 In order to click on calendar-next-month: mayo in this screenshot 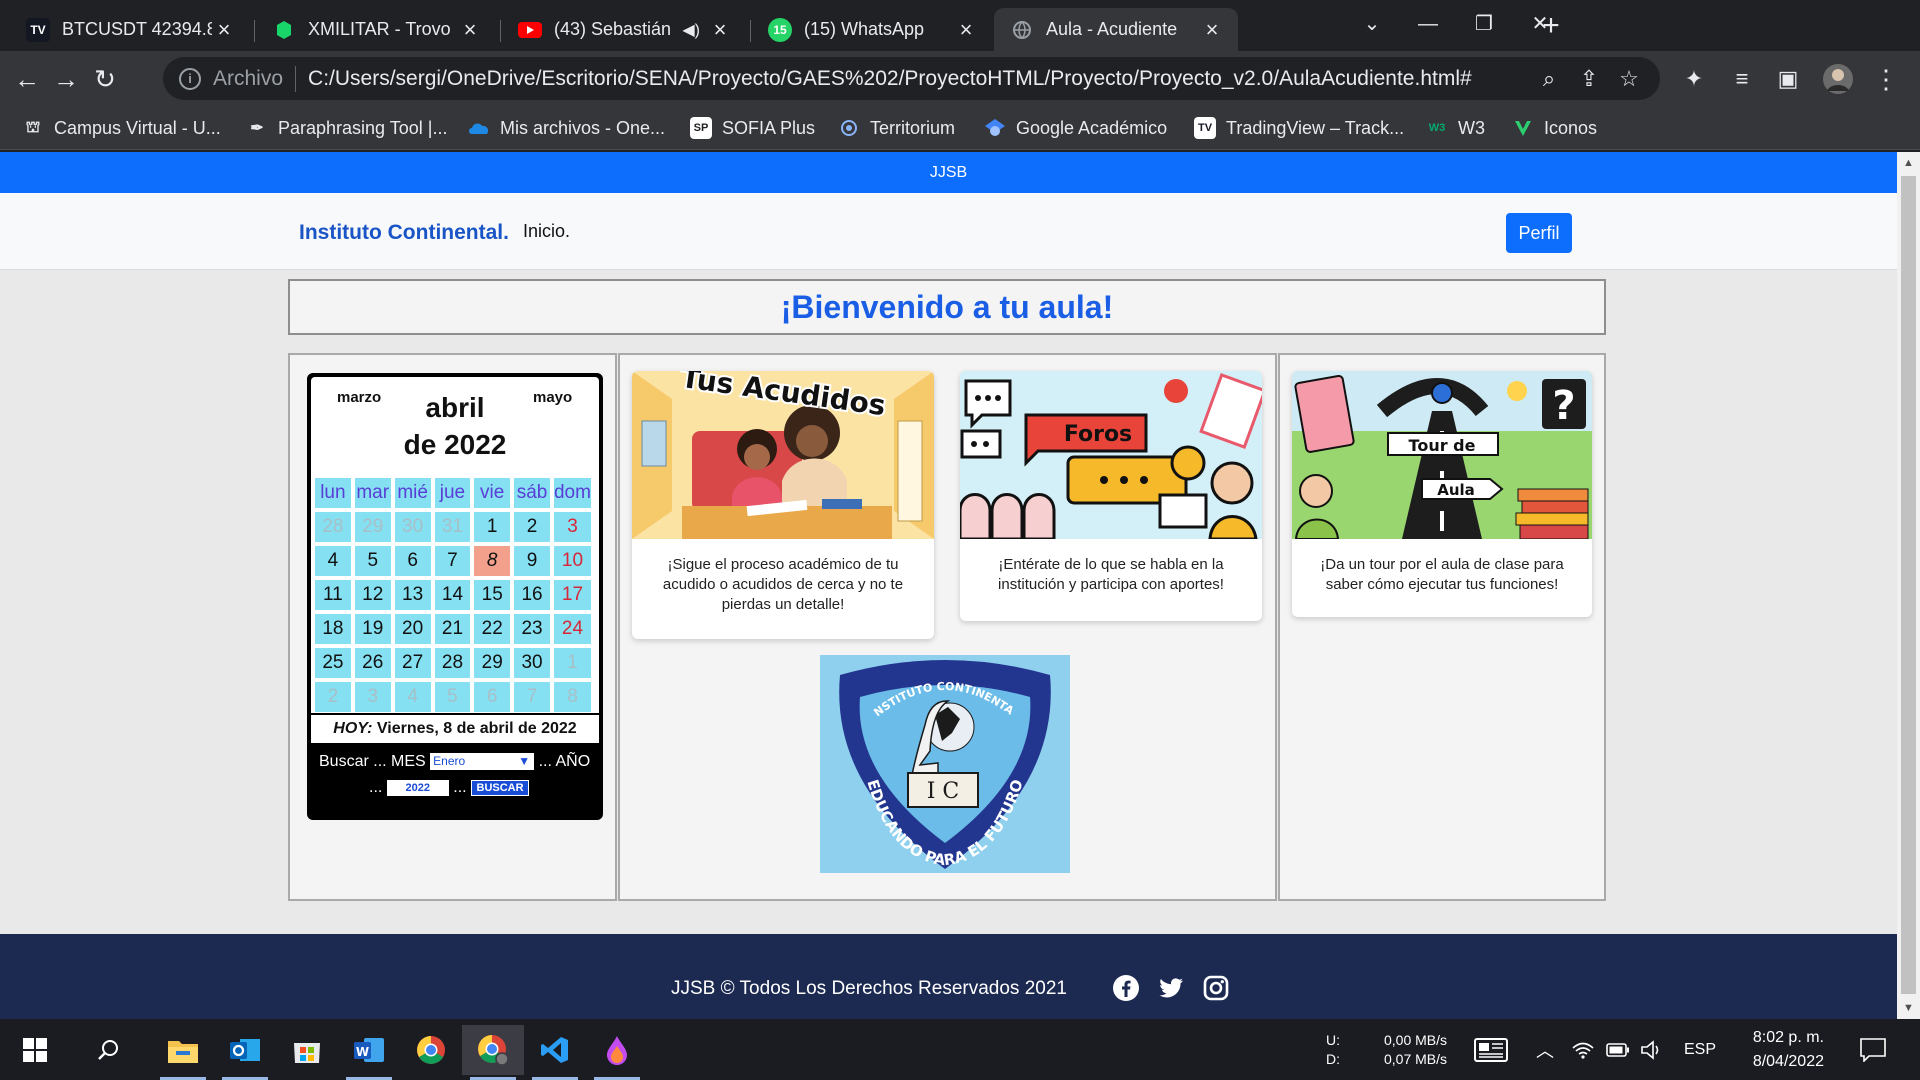, I will do `click(552, 397)`.